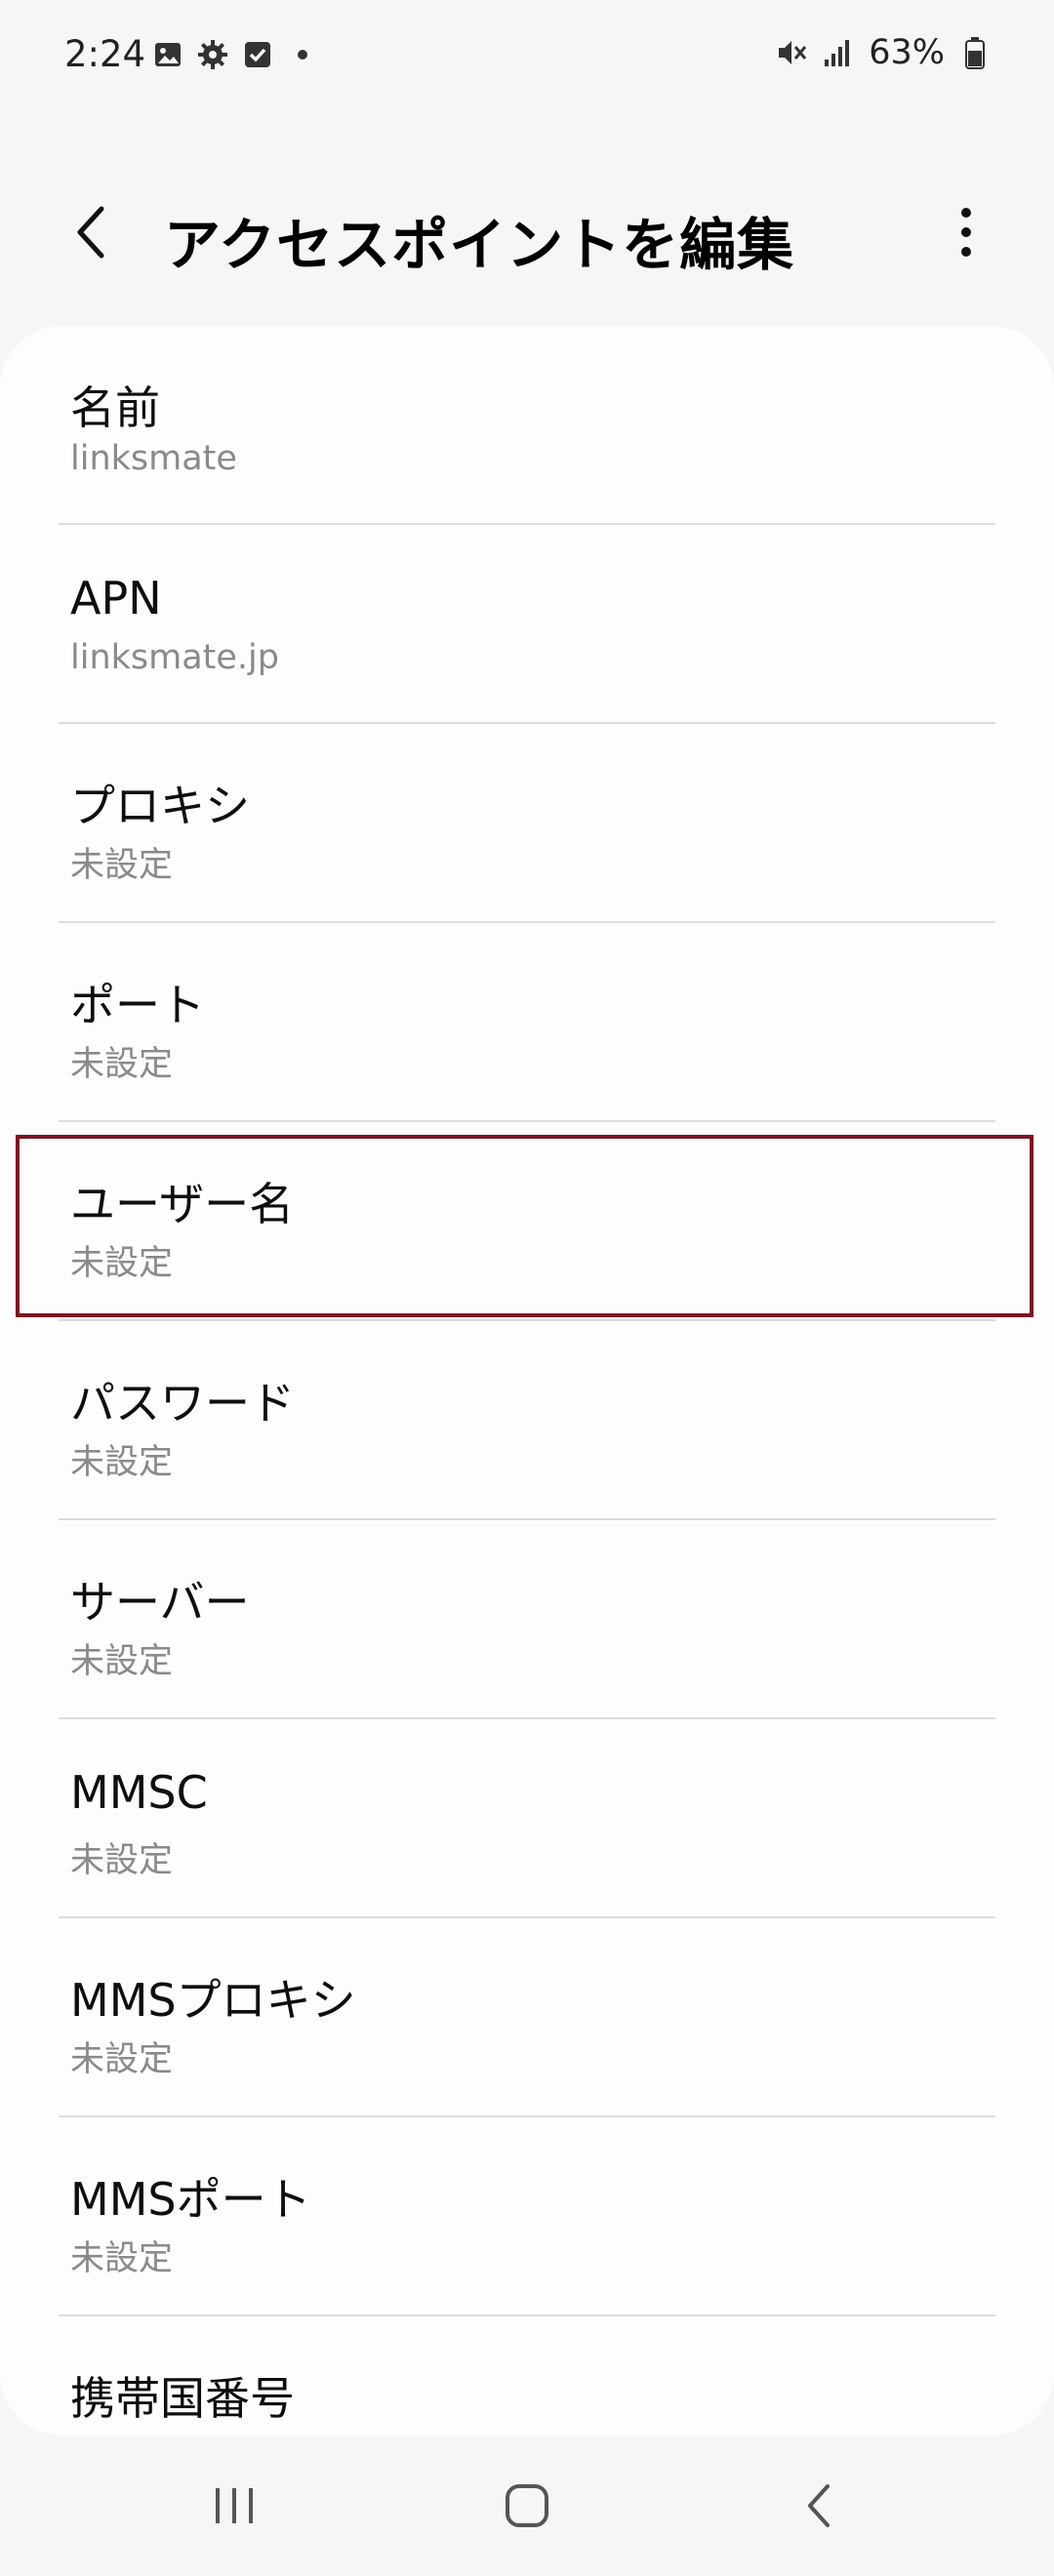 This screenshot has height=2576, width=1054. I want to click on status-bar: 2:24 63%, so click(527, 57).